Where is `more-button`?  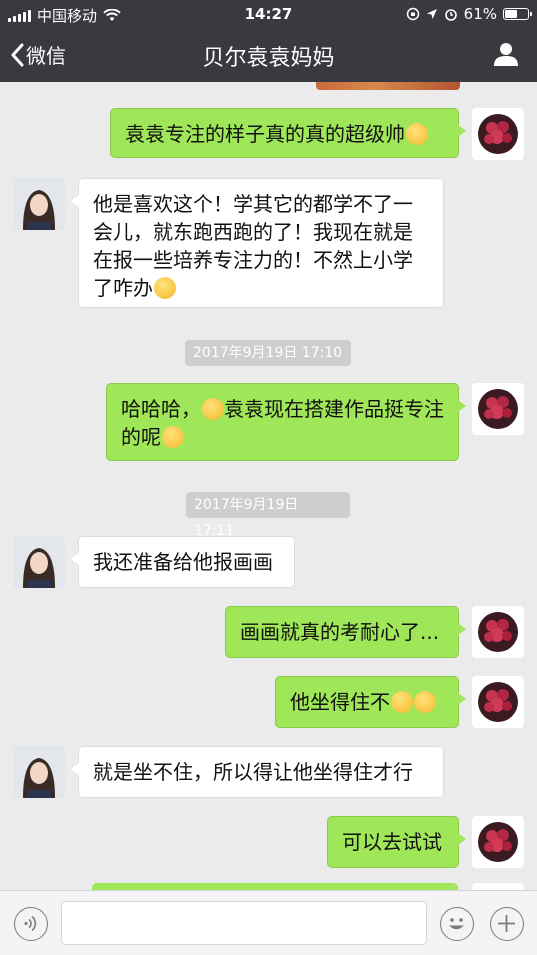
more-button is located at coordinates (507, 924).